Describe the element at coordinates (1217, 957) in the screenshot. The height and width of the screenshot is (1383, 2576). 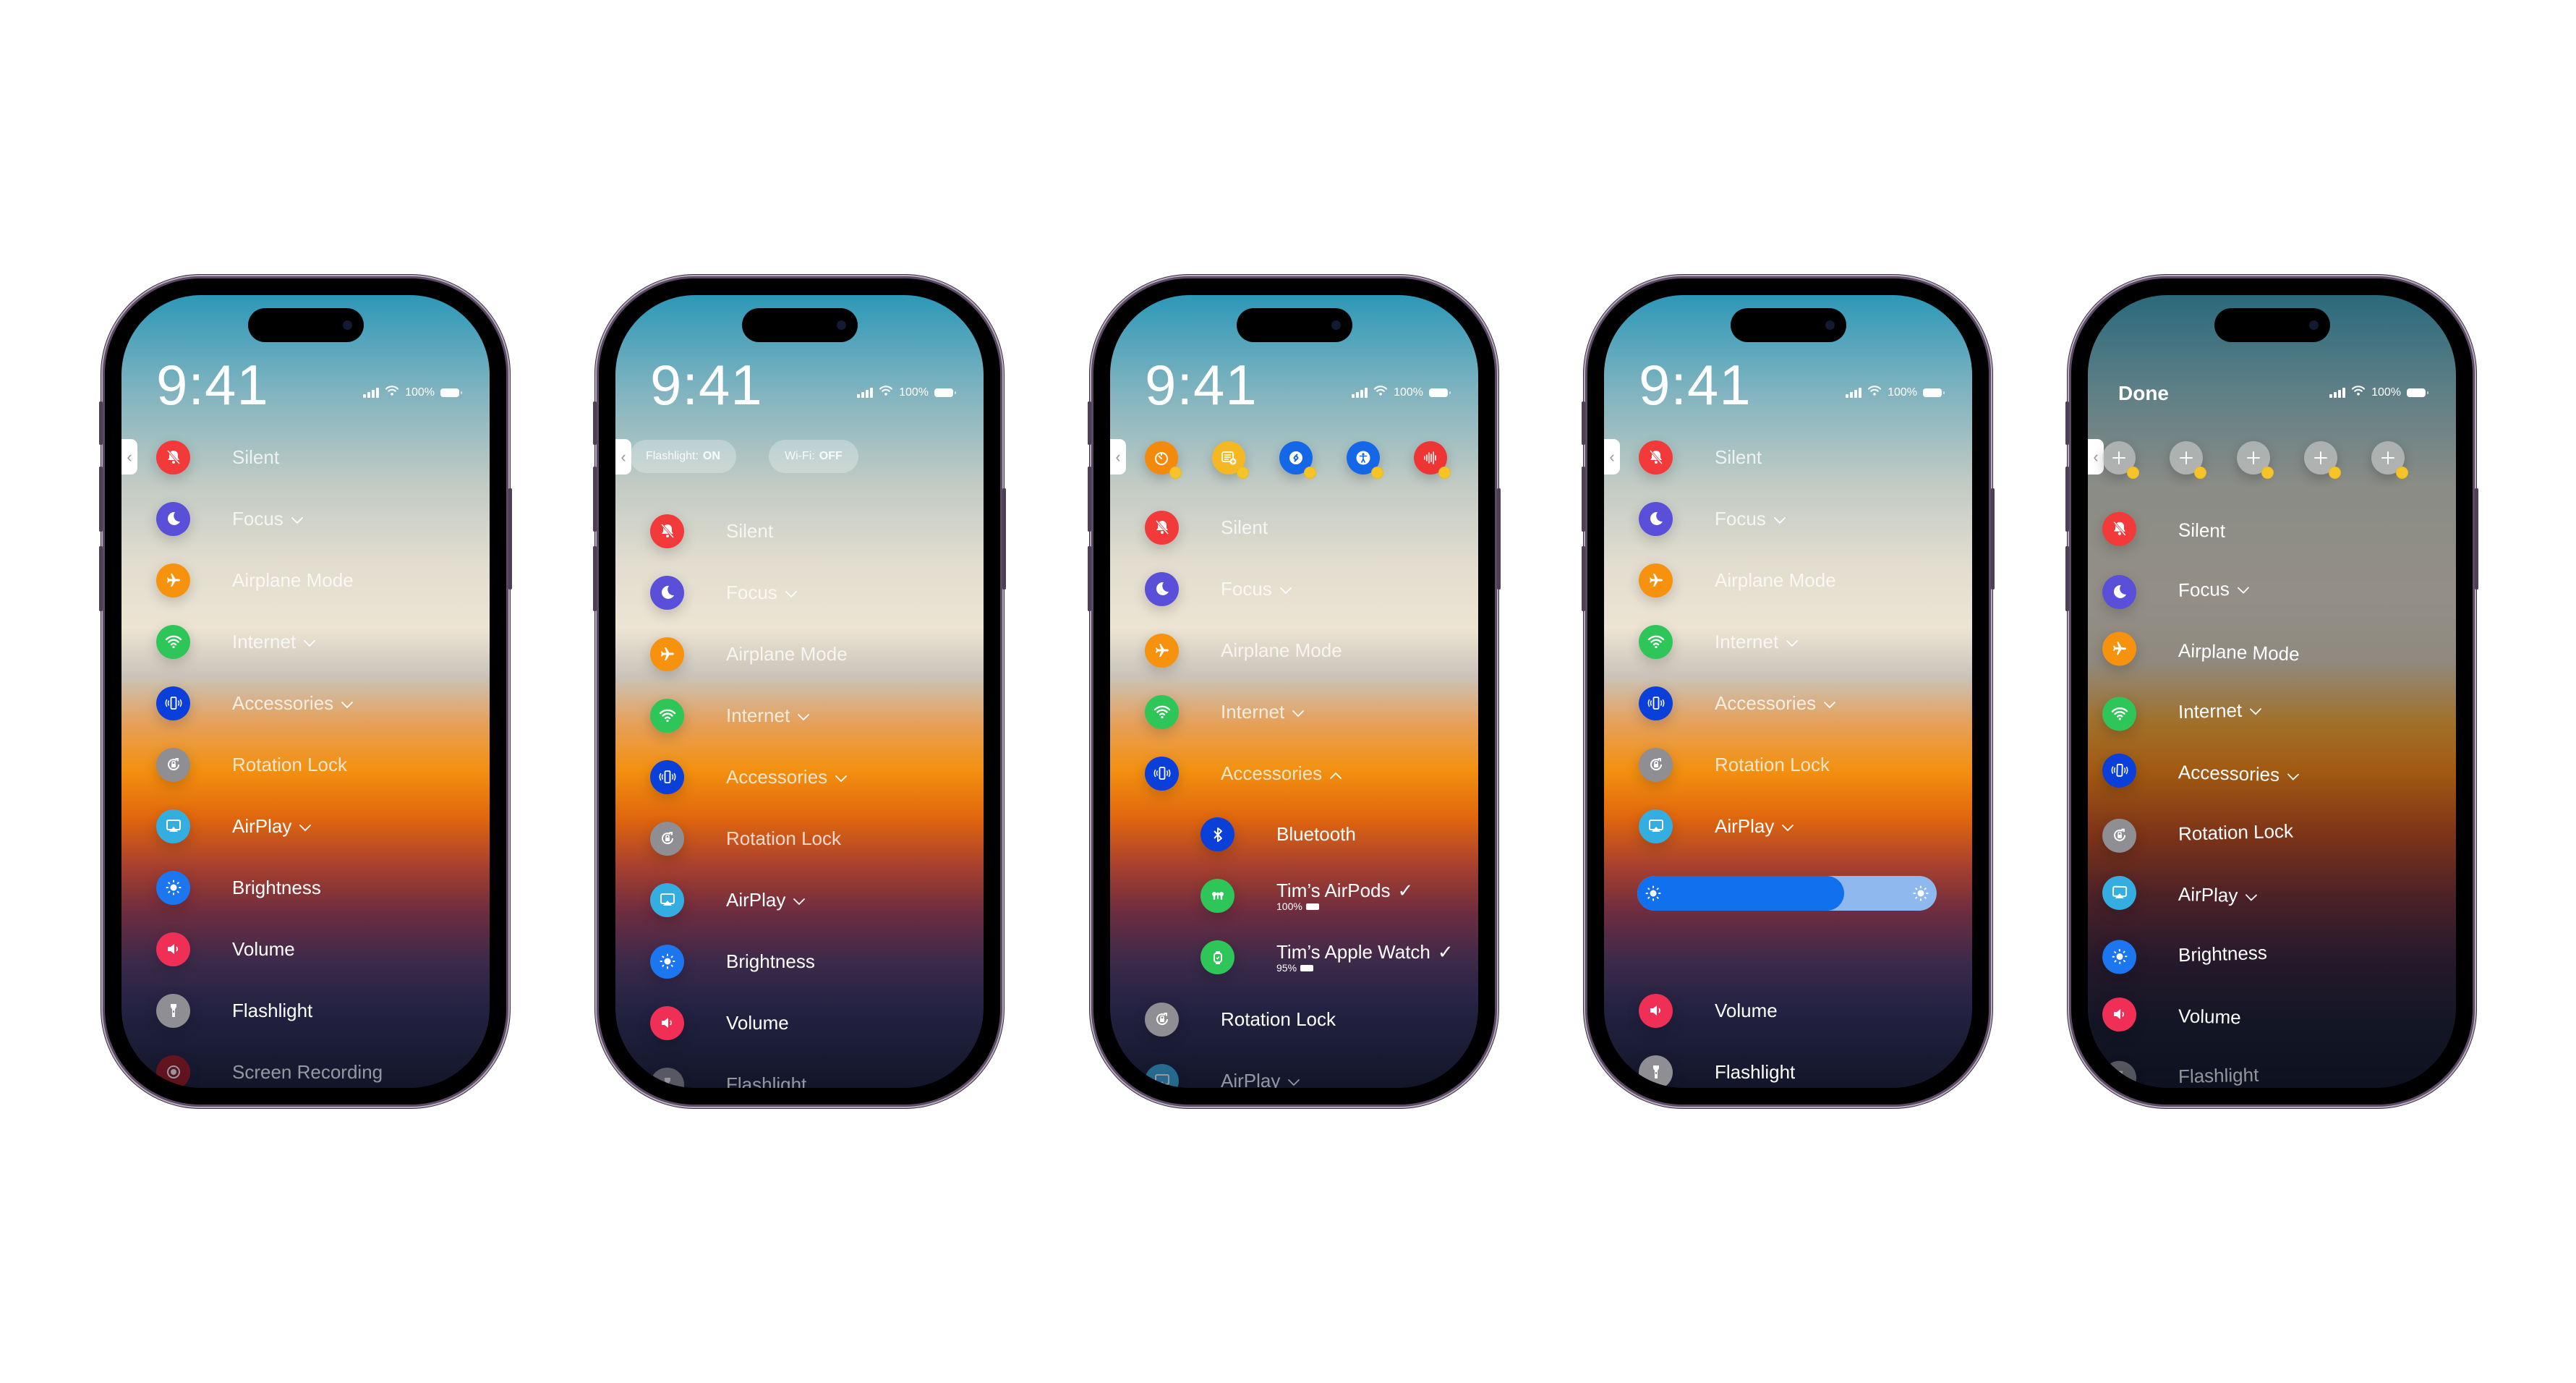
I see `watch-icon` at that location.